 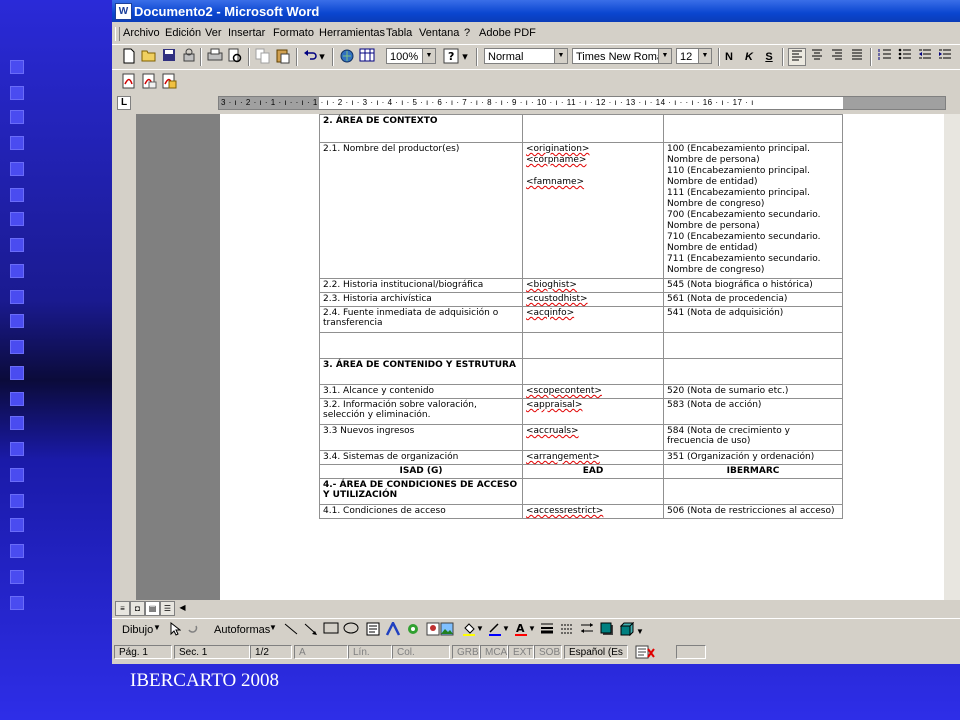 What do you see at coordinates (169, 57) in the screenshot?
I see `save-icon` at bounding box center [169, 57].